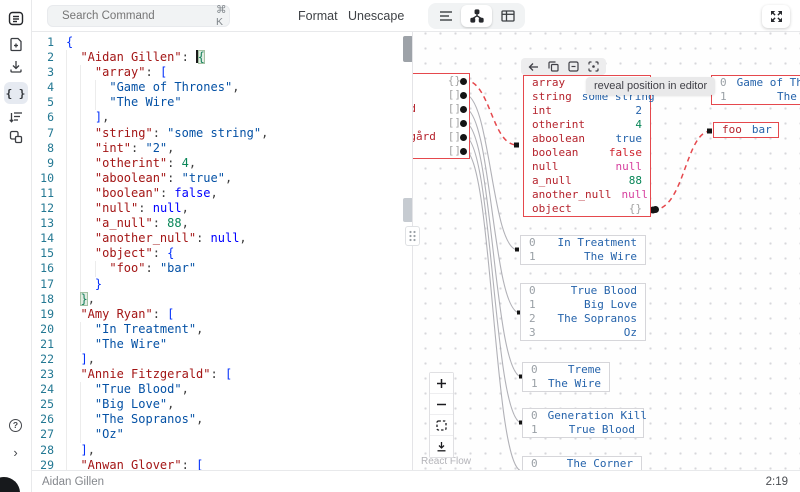  I want to click on format-button: Format, so click(318, 16).